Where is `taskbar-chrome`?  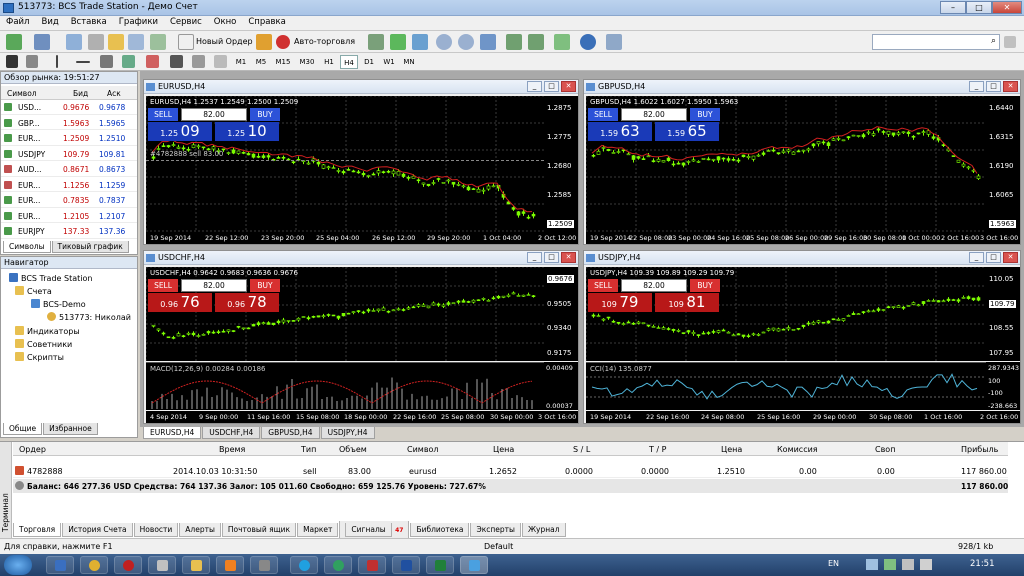 taskbar-chrome is located at coordinates (94, 565).